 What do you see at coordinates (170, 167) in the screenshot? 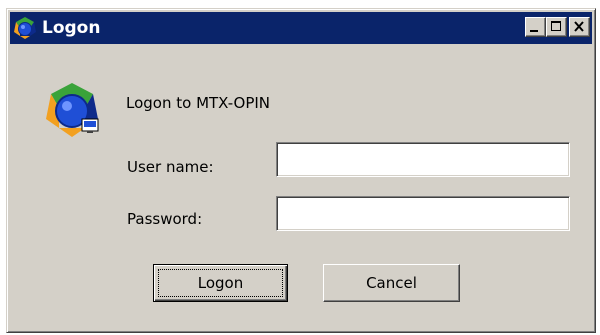
I see `username-label: User name:` at bounding box center [170, 167].